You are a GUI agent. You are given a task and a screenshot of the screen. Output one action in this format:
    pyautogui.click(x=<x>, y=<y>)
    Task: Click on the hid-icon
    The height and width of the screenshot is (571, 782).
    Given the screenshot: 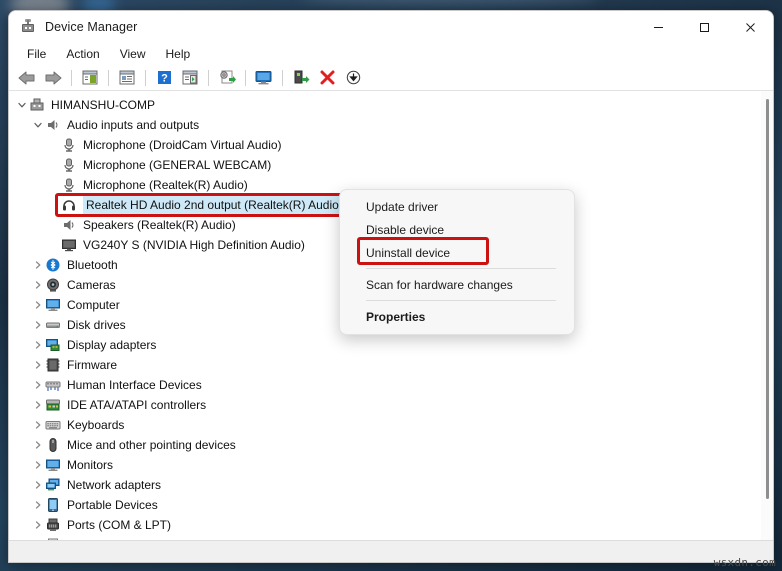 What is the action you would take?
    pyautogui.click(x=53, y=385)
    